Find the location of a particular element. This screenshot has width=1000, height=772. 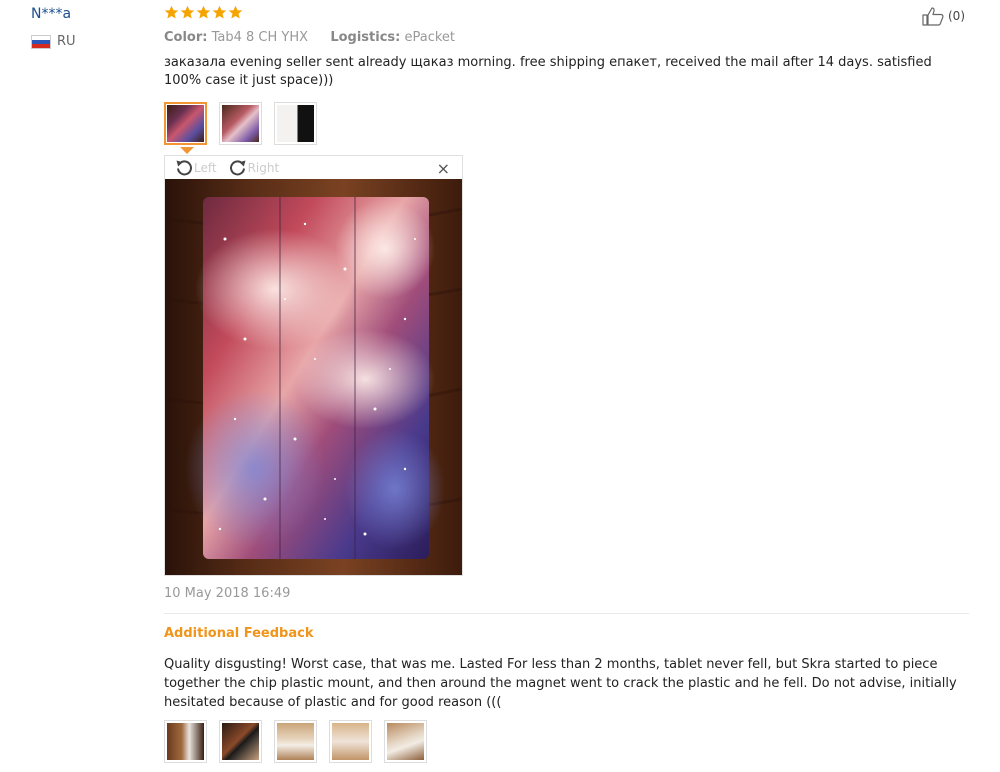

helpful-button: (0) is located at coordinates (943, 16).